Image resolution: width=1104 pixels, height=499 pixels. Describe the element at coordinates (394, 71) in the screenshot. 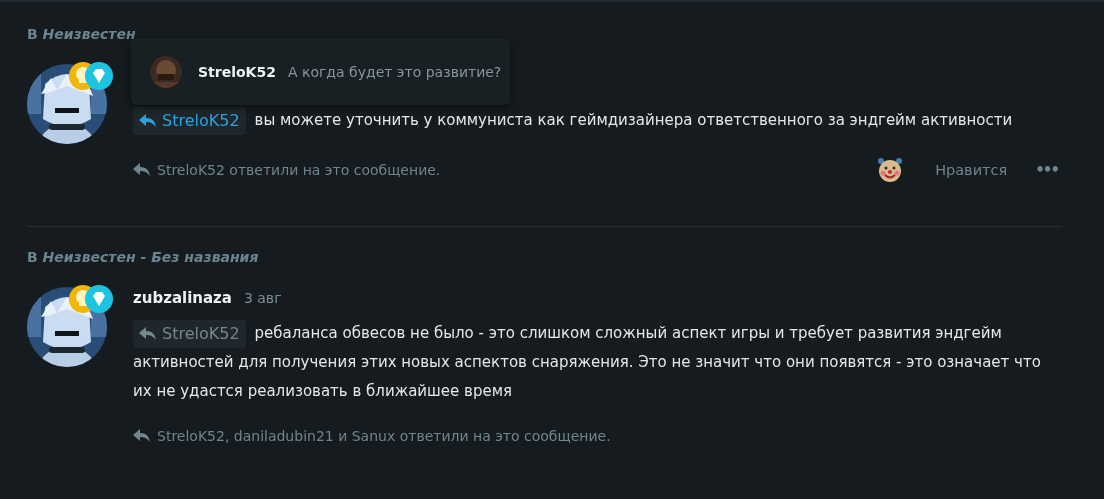

I see `popup-text: А когда будет это развитие?` at that location.